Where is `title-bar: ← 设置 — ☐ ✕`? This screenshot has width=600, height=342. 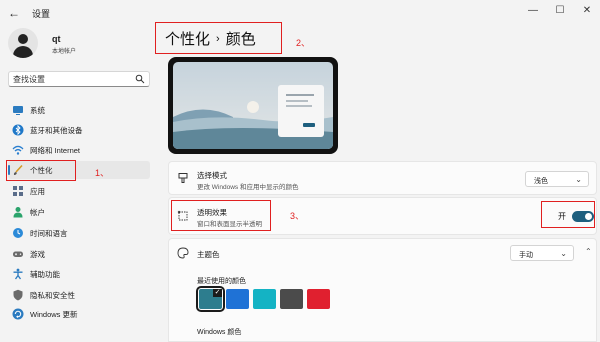
title-bar: ← 设置 — ☐ ✕ is located at coordinates (300, 13).